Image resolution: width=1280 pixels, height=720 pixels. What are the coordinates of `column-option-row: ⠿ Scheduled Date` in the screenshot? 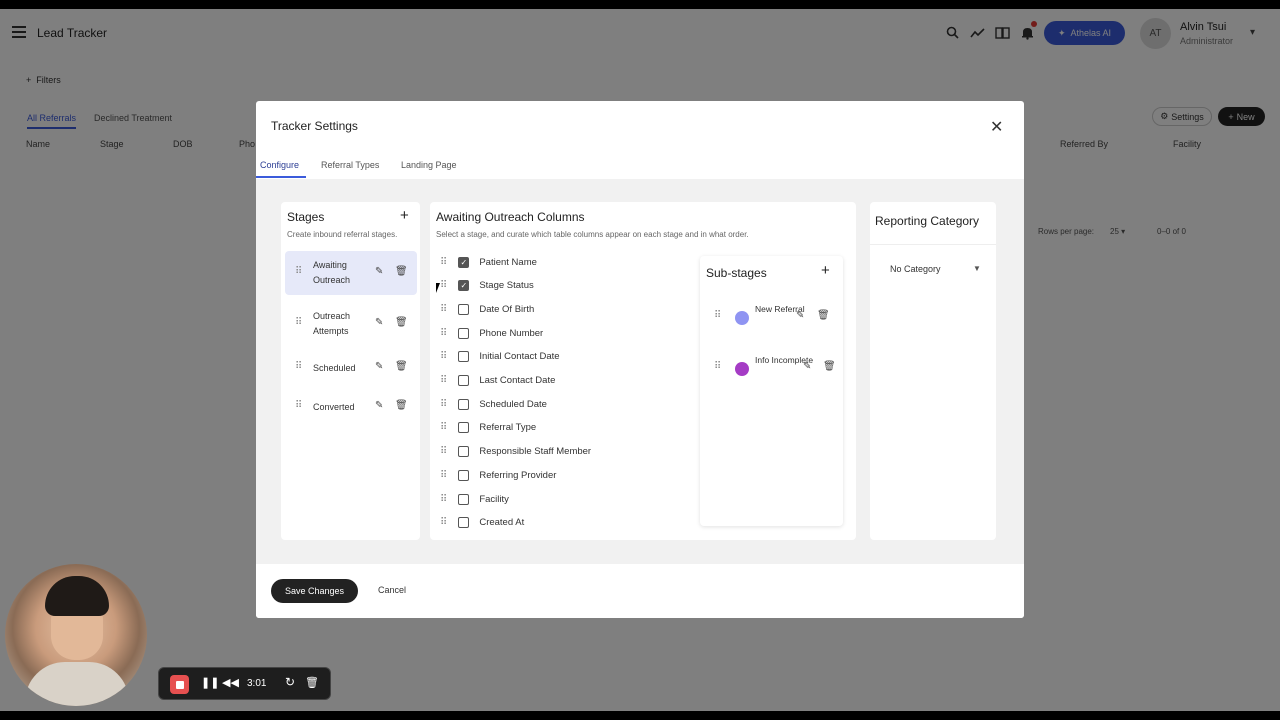 It's located at (560, 404).